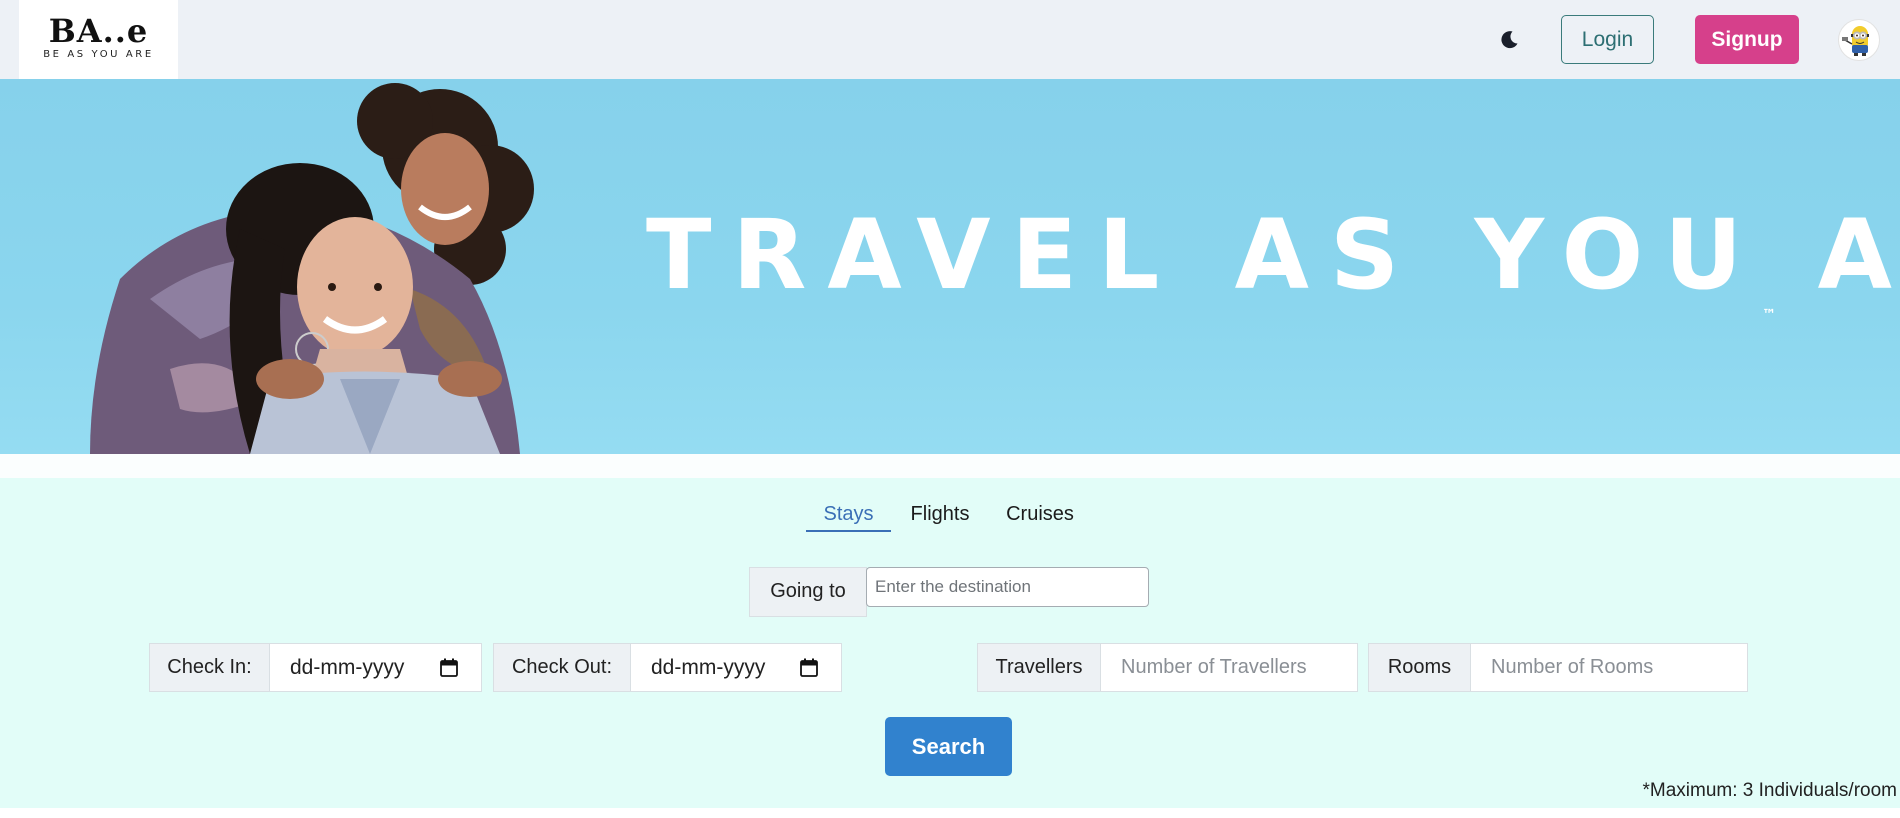  What do you see at coordinates (848, 531) in the screenshot?
I see `tab-active-indicator` at bounding box center [848, 531].